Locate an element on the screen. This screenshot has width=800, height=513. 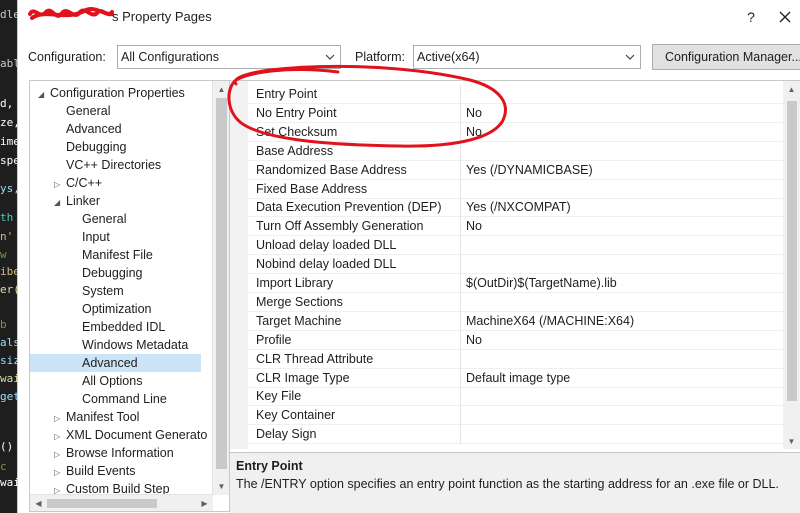
property-name: Entry Point is located at coordinates (287, 94).